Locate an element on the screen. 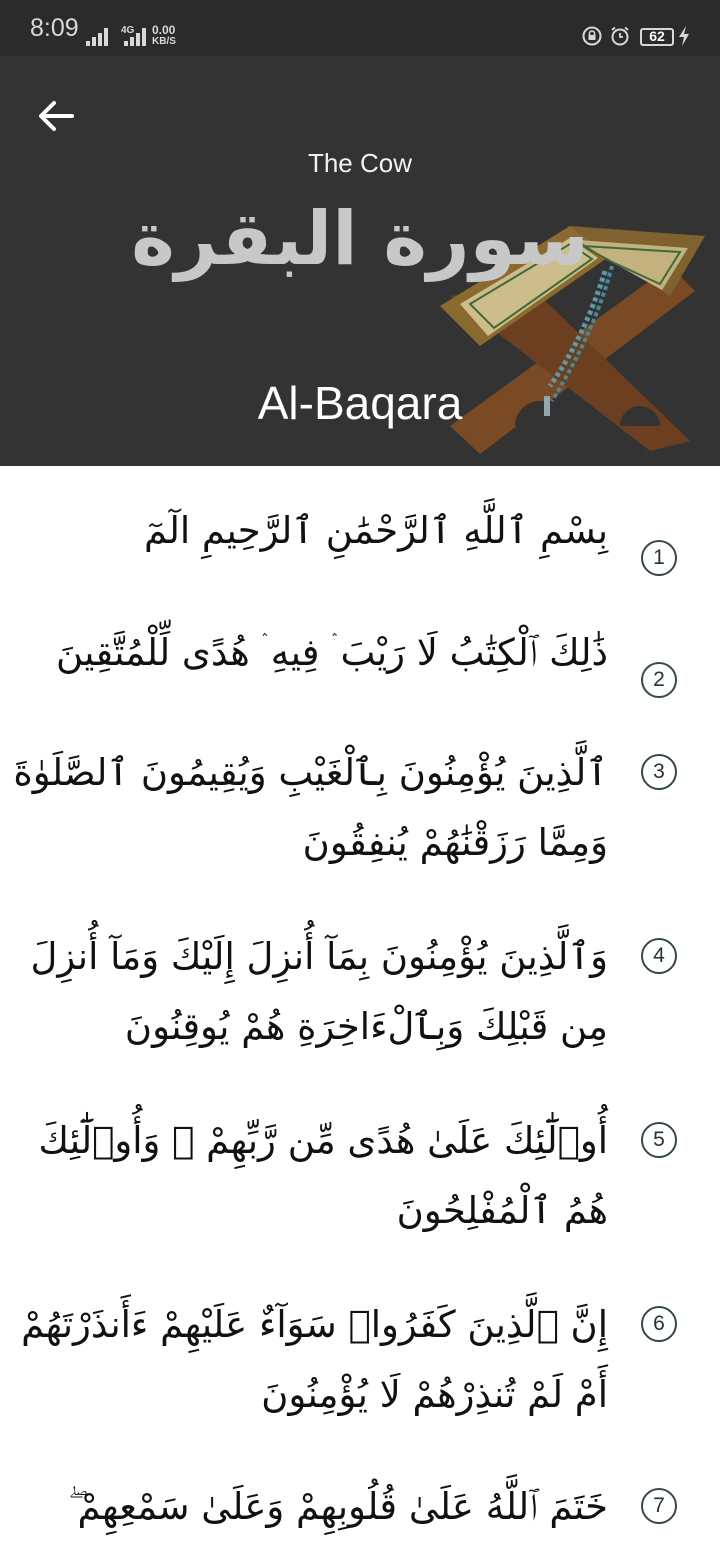  verse-number-badge: 7 is located at coordinates (659, 1506).